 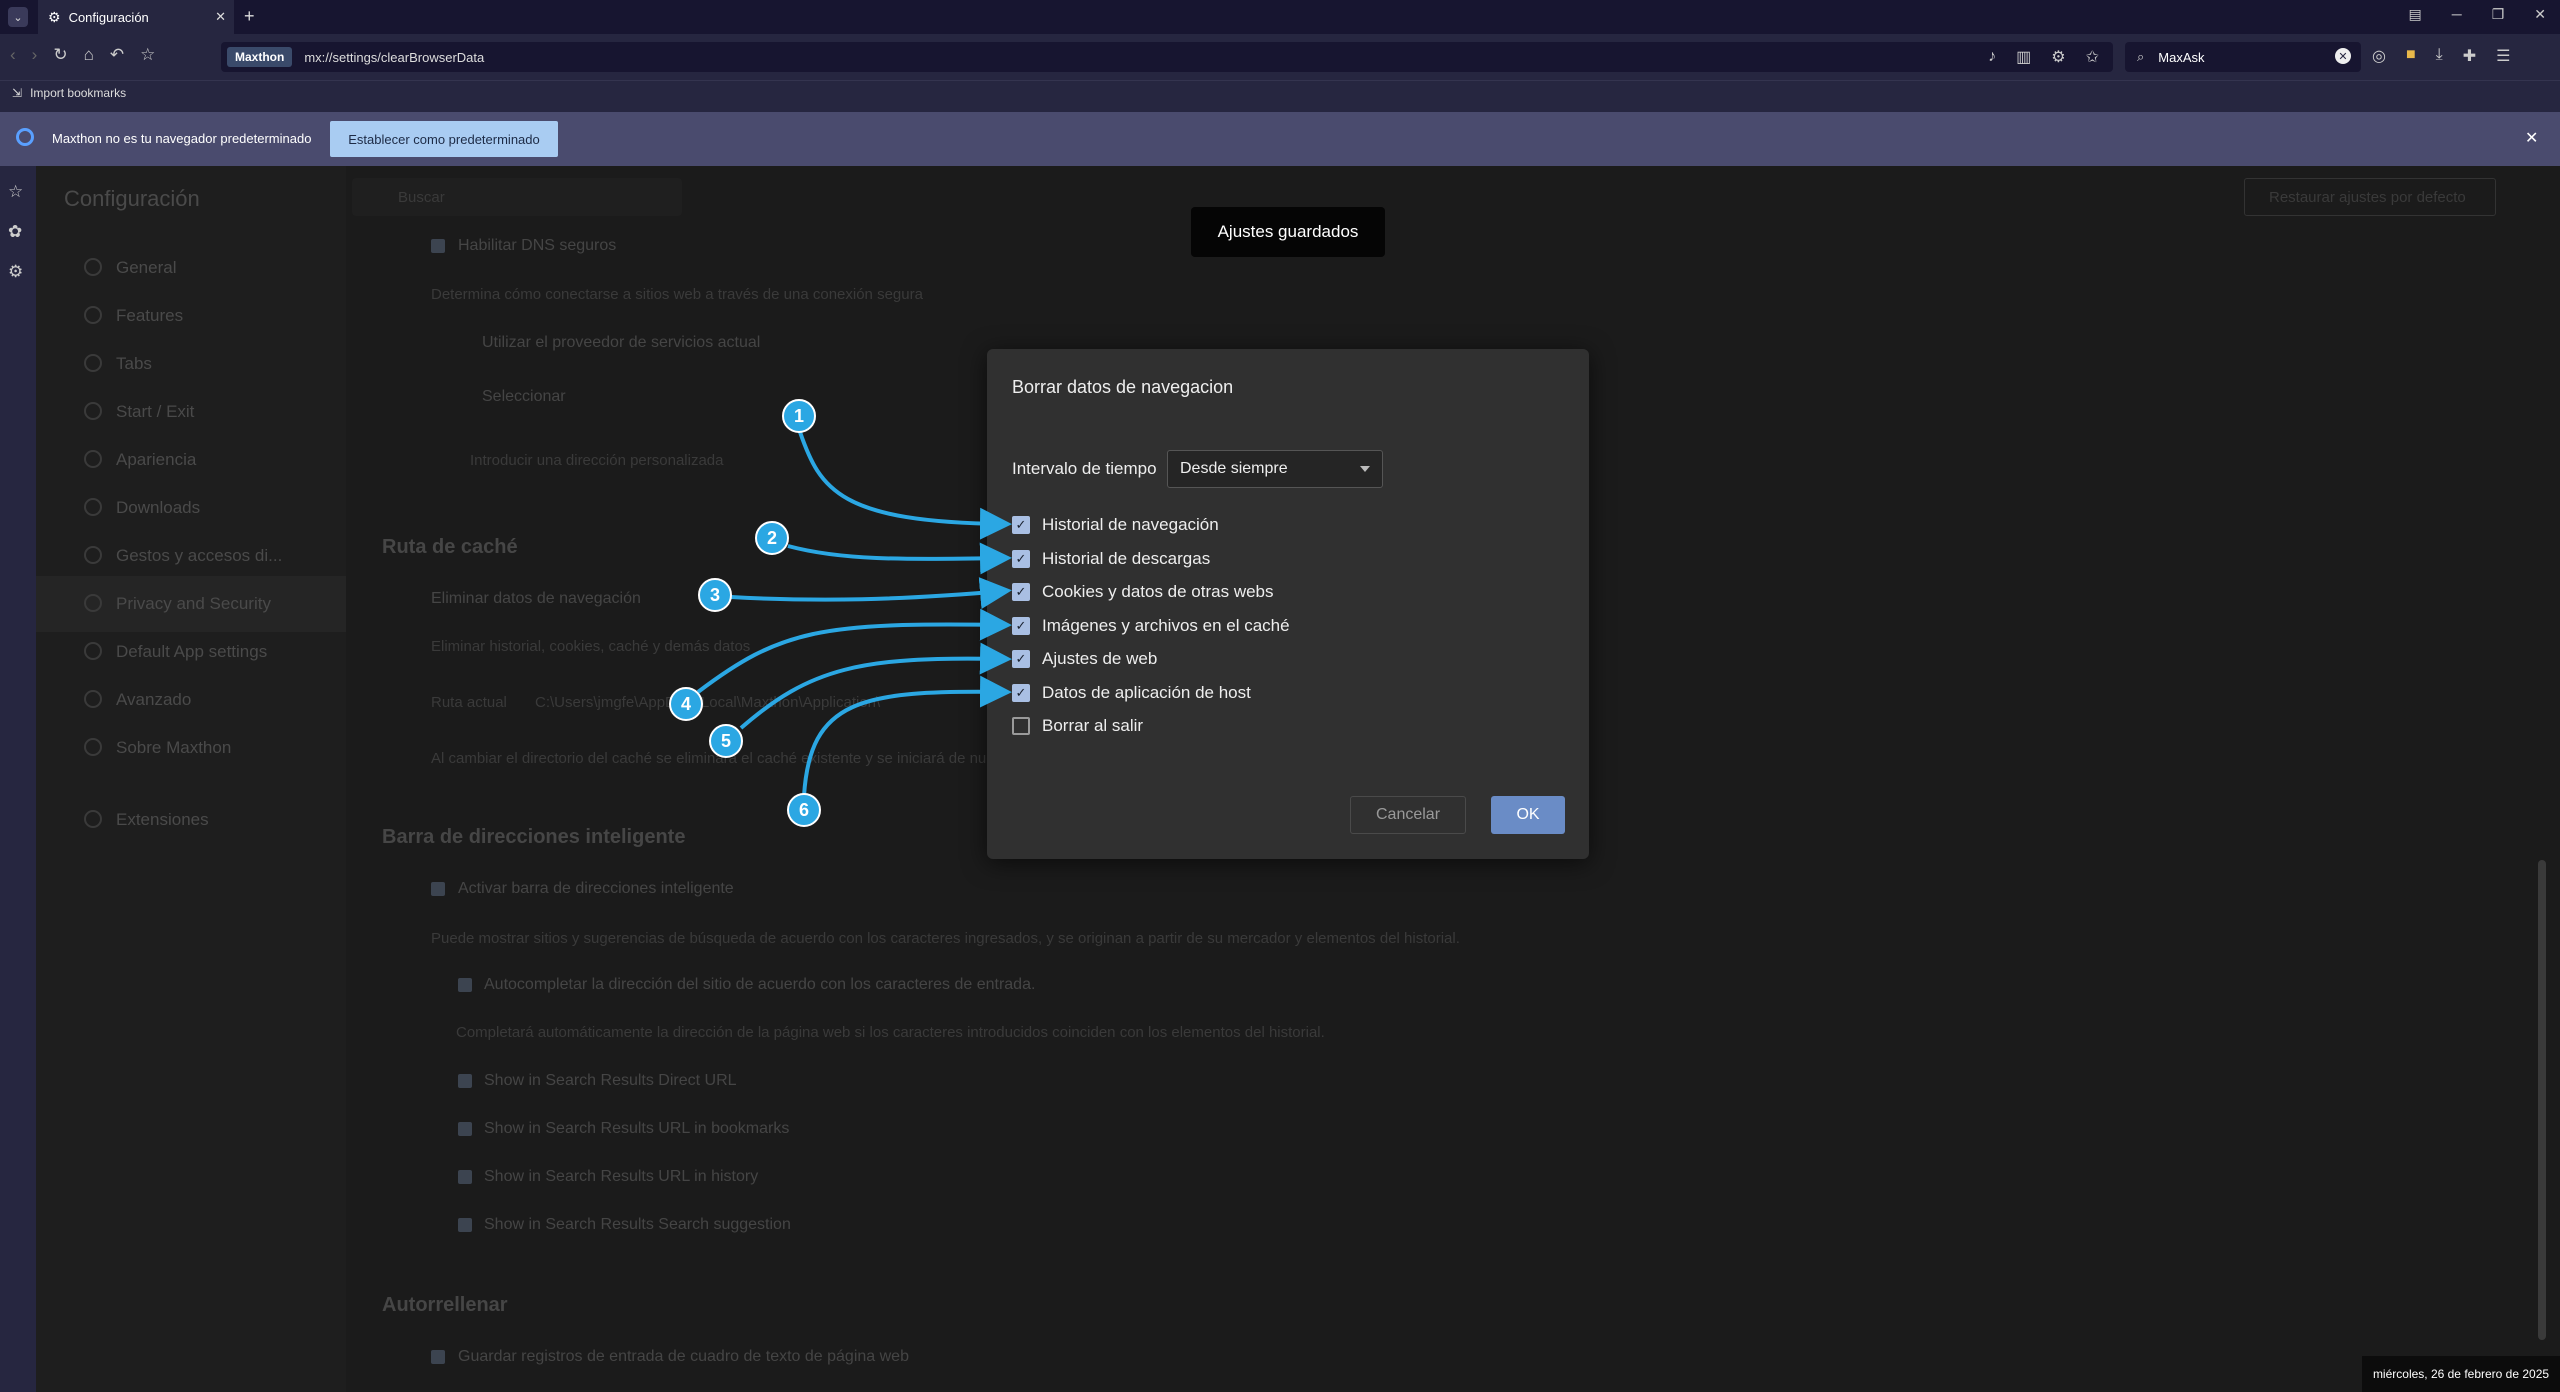 I want to click on callout-5: 5, so click(x=726, y=741).